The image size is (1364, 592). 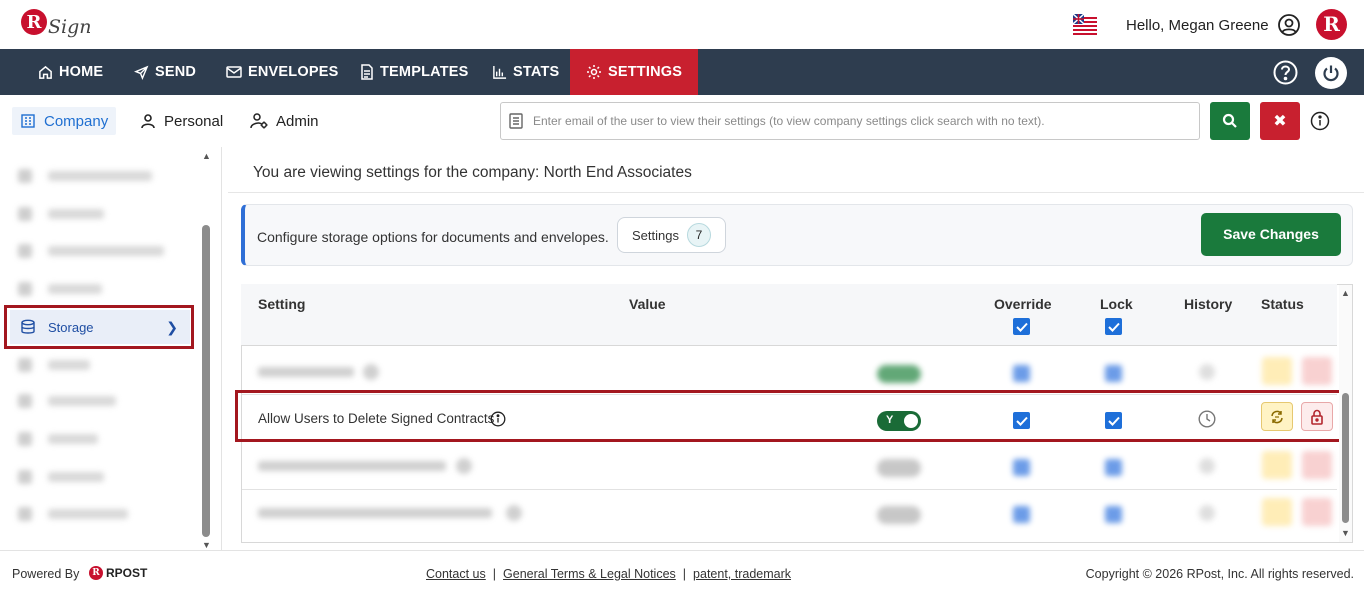 I want to click on close-icon: ✖, so click(x=1280, y=121).